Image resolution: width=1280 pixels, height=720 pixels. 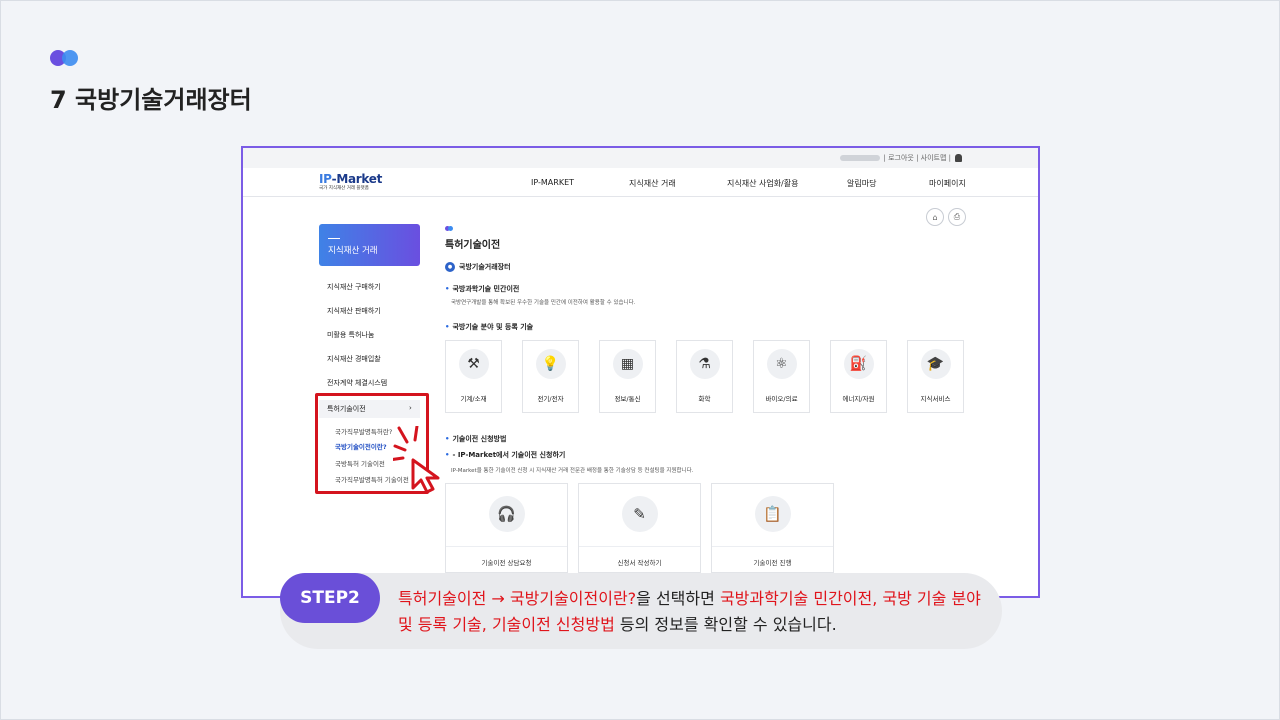 What do you see at coordinates (350, 181) in the screenshot?
I see `ip-market-logo: IP-Market 국가 지식재산 거래 플랫폼` at bounding box center [350, 181].